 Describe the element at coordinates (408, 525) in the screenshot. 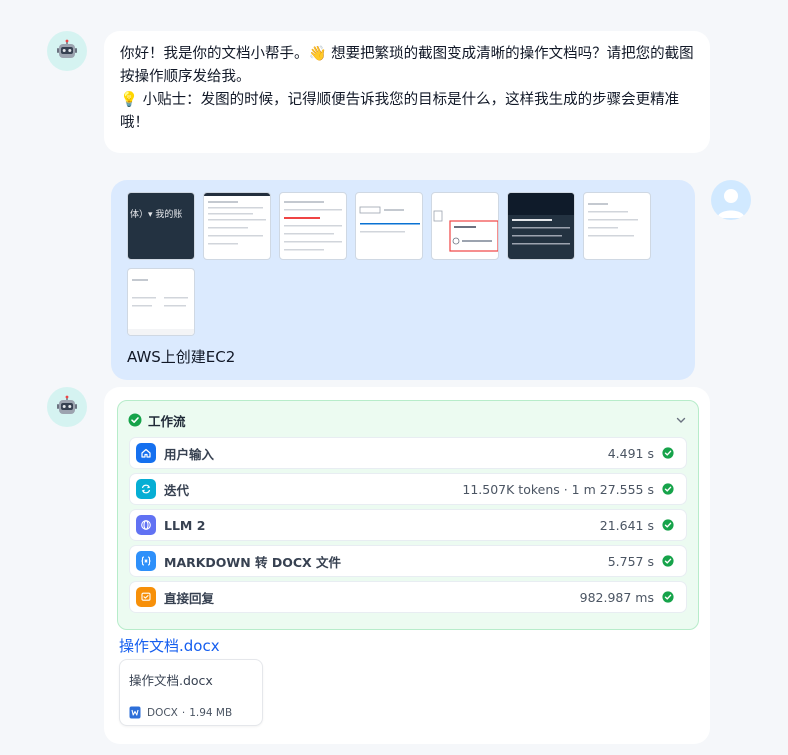

I see `workflow-node-llm: LLM 2 21.641 s` at that location.